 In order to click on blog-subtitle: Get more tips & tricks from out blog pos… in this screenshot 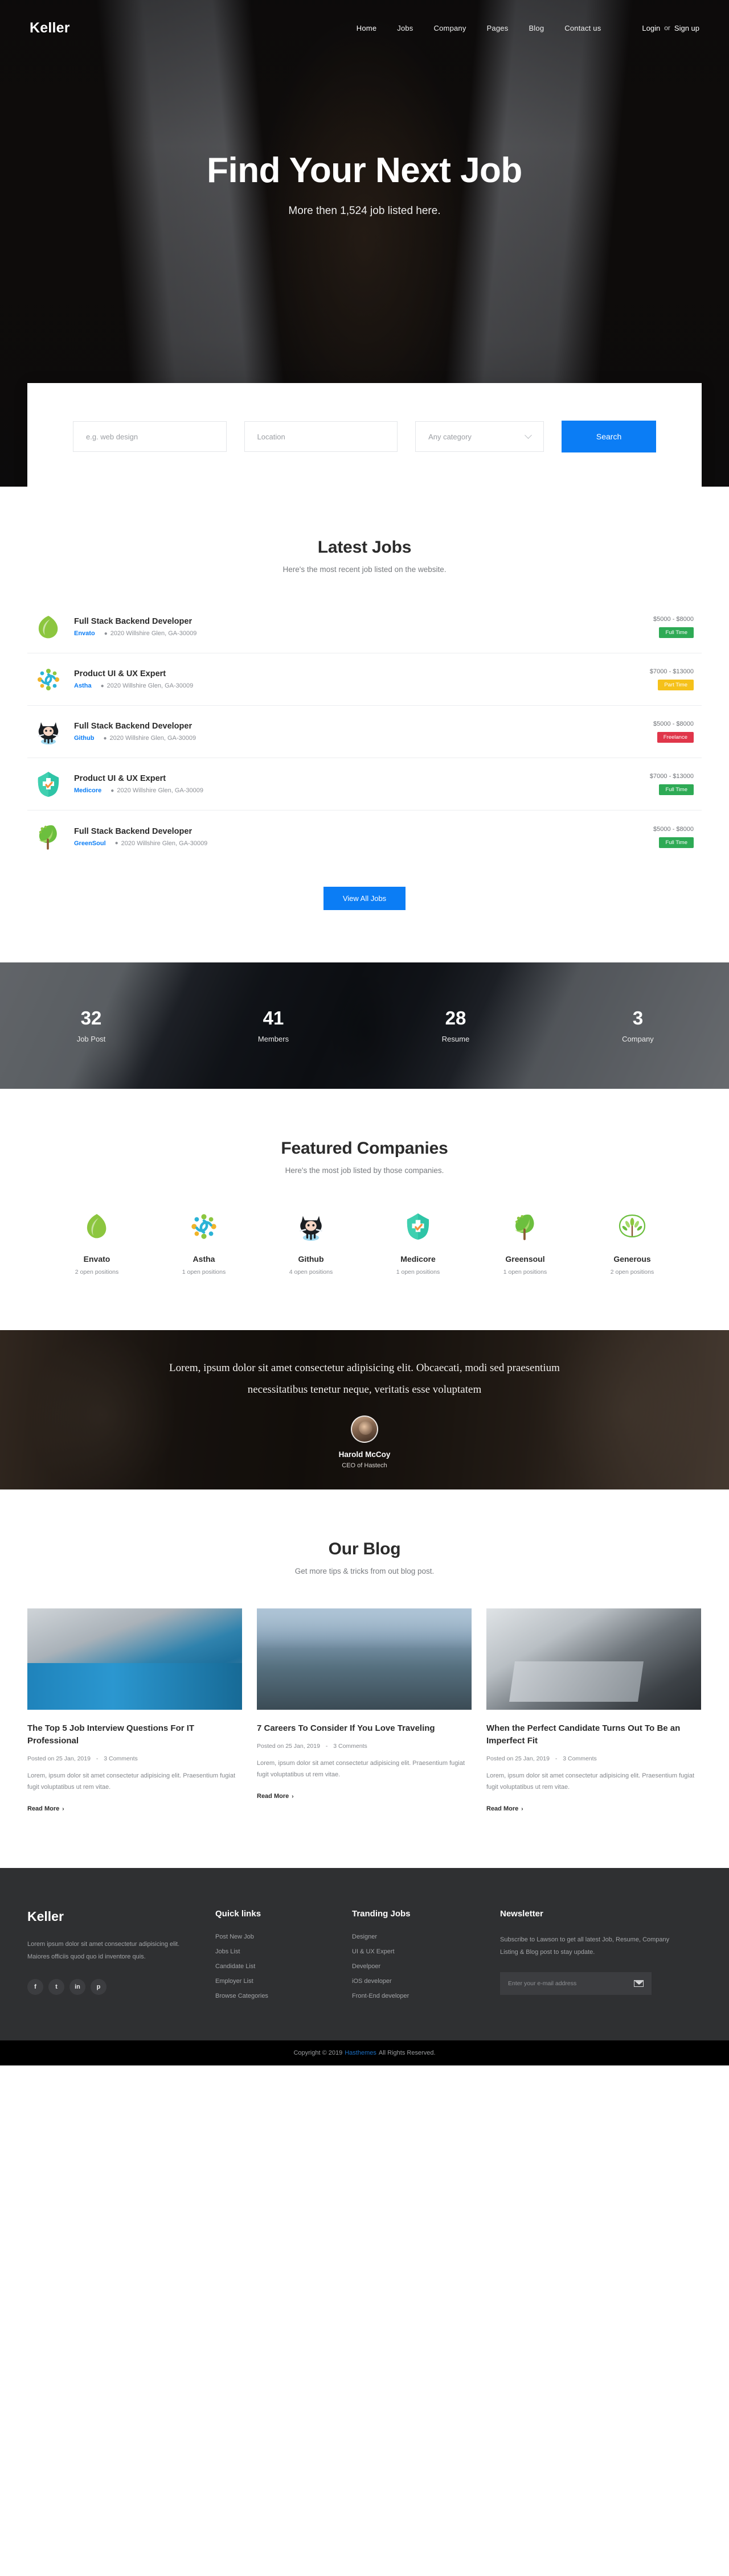, I will do `click(364, 1571)`.